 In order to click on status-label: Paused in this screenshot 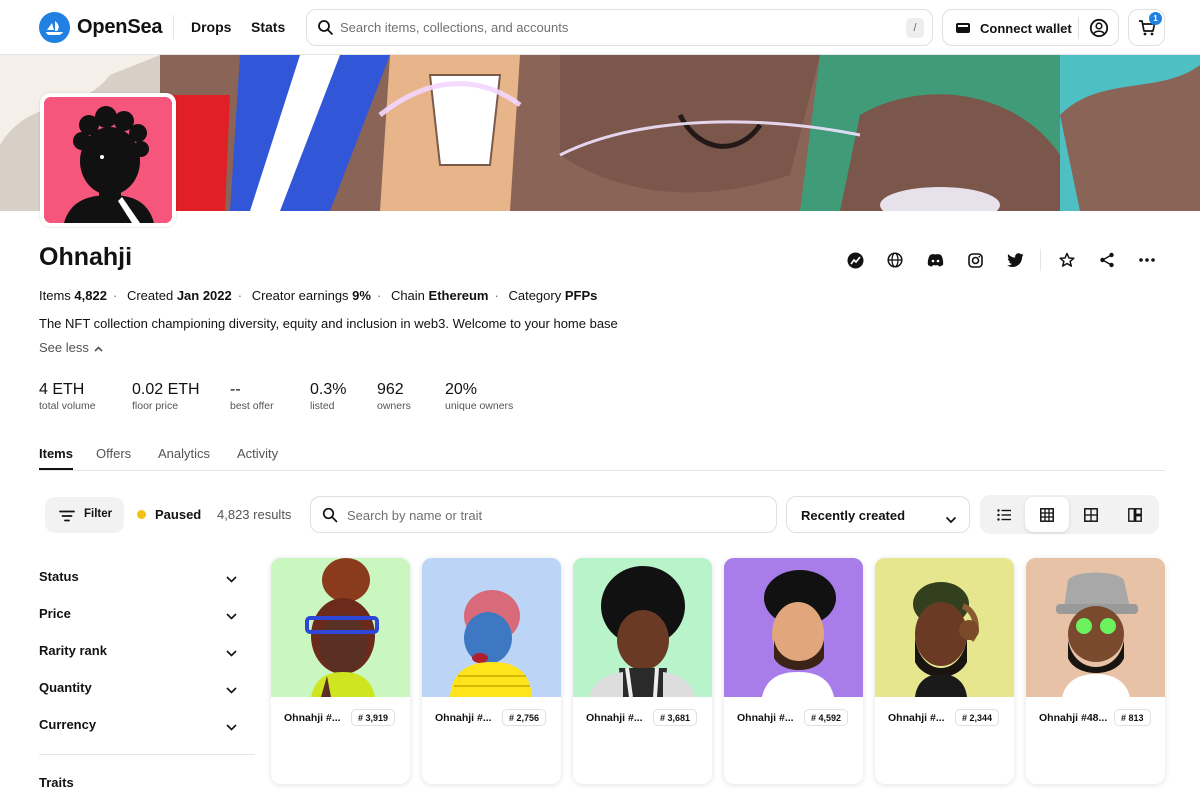, I will do `click(178, 514)`.